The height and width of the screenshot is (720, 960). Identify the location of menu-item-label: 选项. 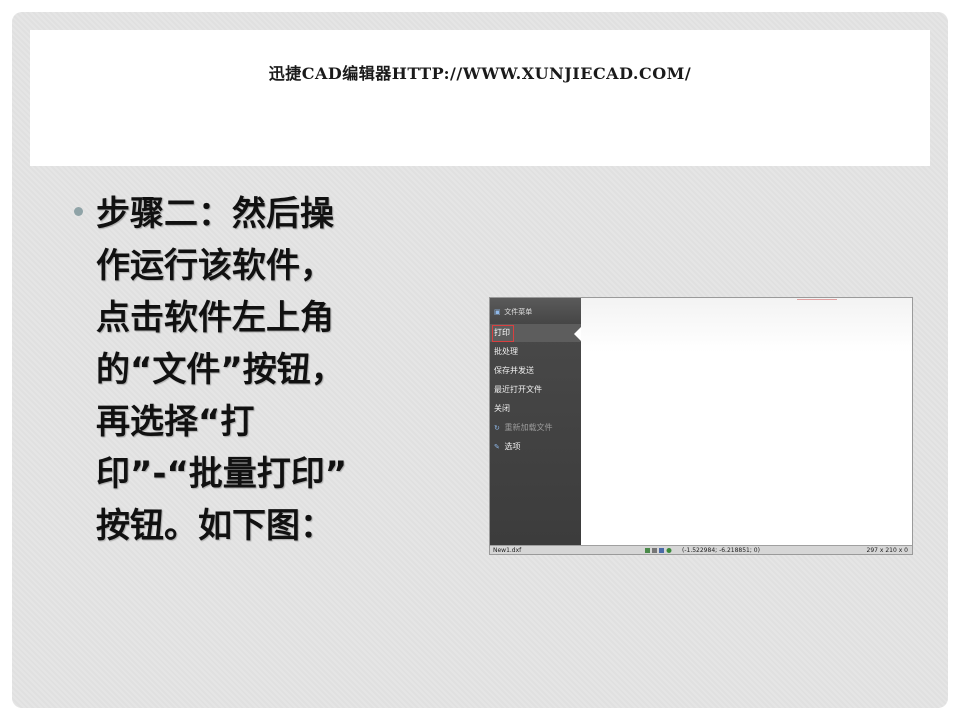
(512, 446).